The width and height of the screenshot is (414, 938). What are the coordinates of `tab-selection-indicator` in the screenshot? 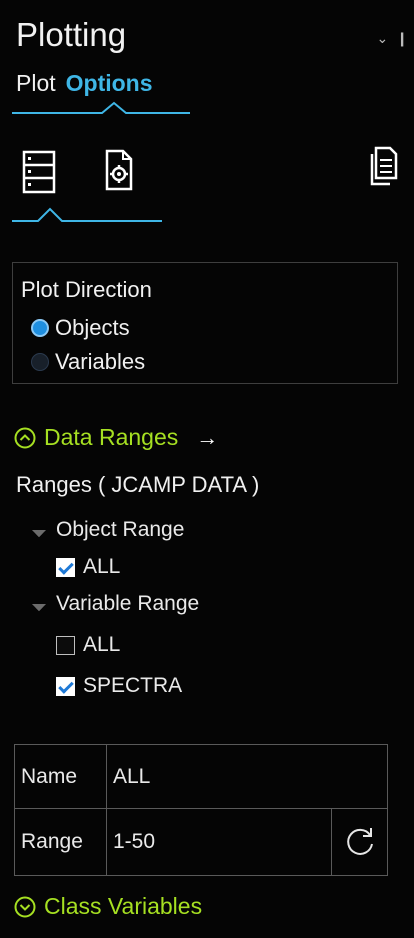 It's located at (101, 107).